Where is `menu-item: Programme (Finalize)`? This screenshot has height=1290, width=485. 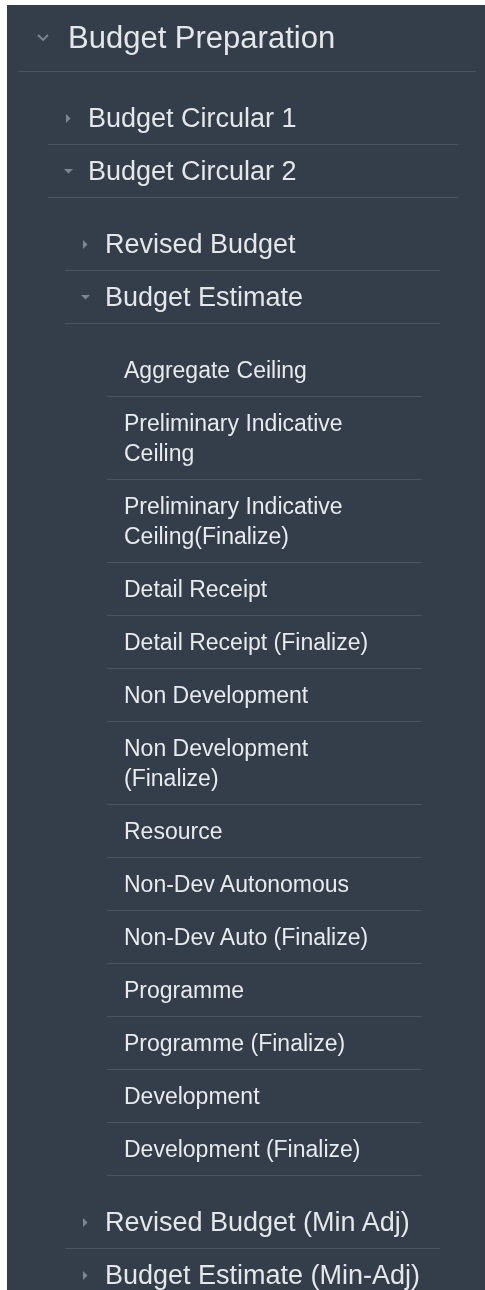
menu-item: Programme (Finalize) is located at coordinates (235, 1043).